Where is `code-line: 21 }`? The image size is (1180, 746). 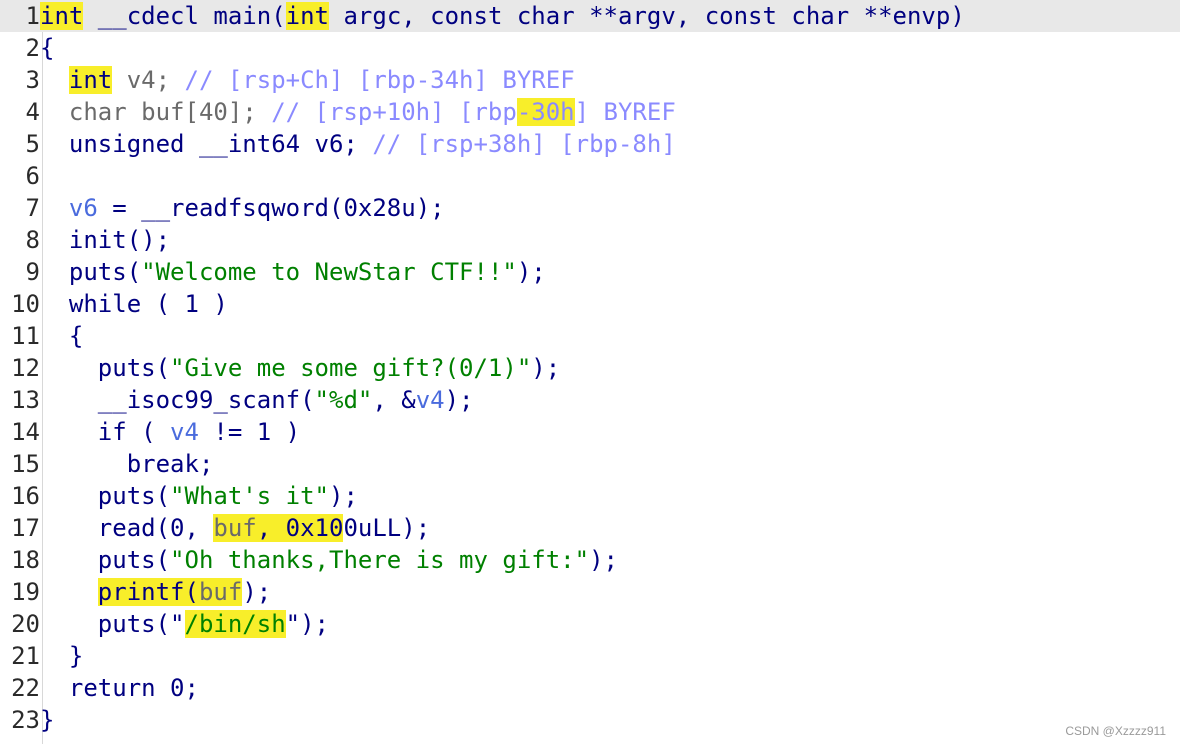
code-line: 21 } is located at coordinates (590, 656).